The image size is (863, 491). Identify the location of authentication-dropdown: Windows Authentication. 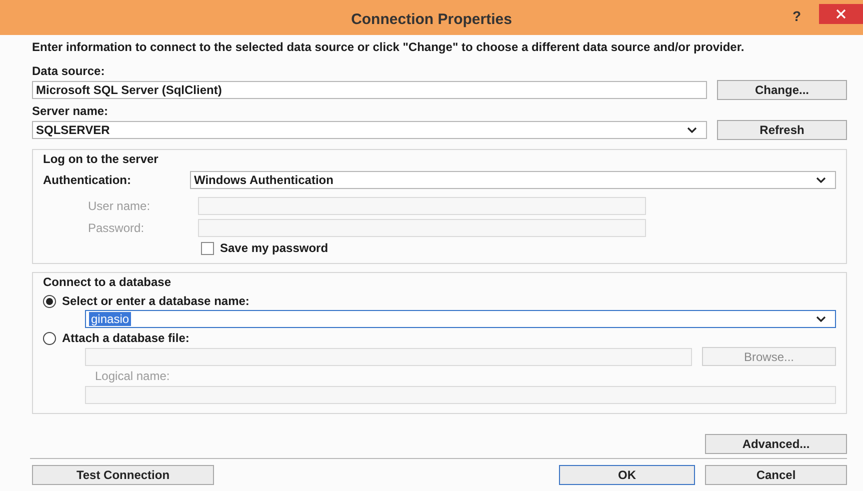
(513, 180).